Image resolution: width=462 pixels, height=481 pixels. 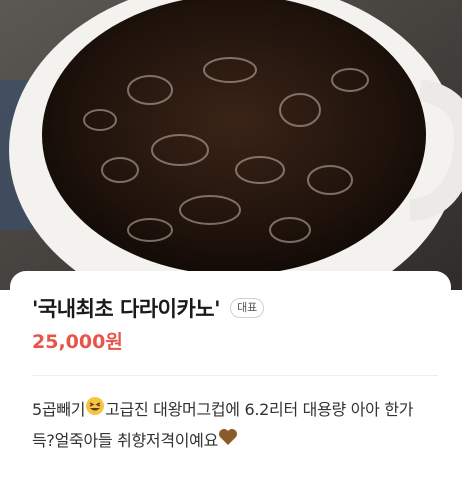 What do you see at coordinates (59, 409) in the screenshot?
I see `description-text-1: 5곱빼기` at bounding box center [59, 409].